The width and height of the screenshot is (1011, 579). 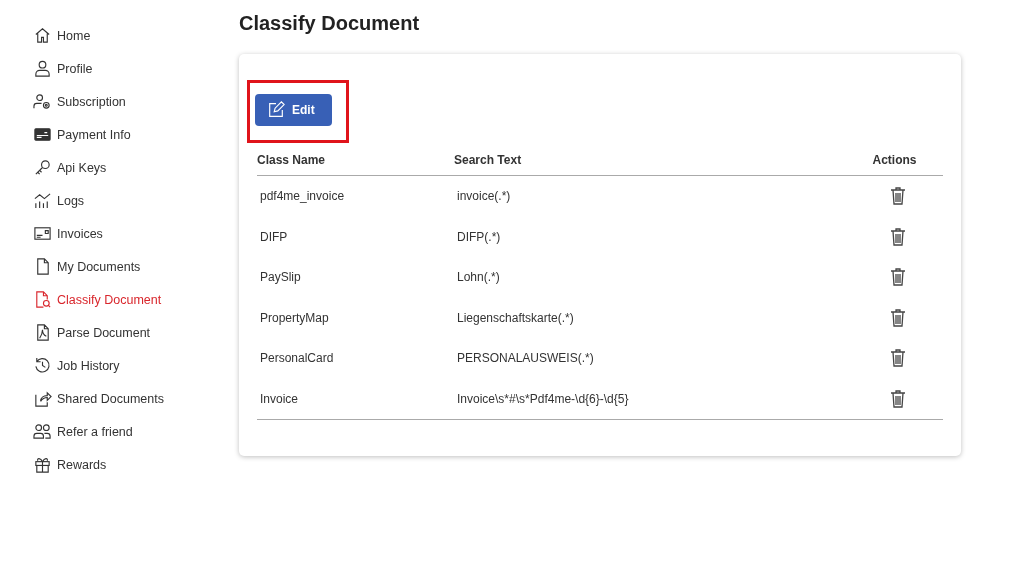 What do you see at coordinates (280, 278) in the screenshot?
I see `table-cell-text: PaySlip` at bounding box center [280, 278].